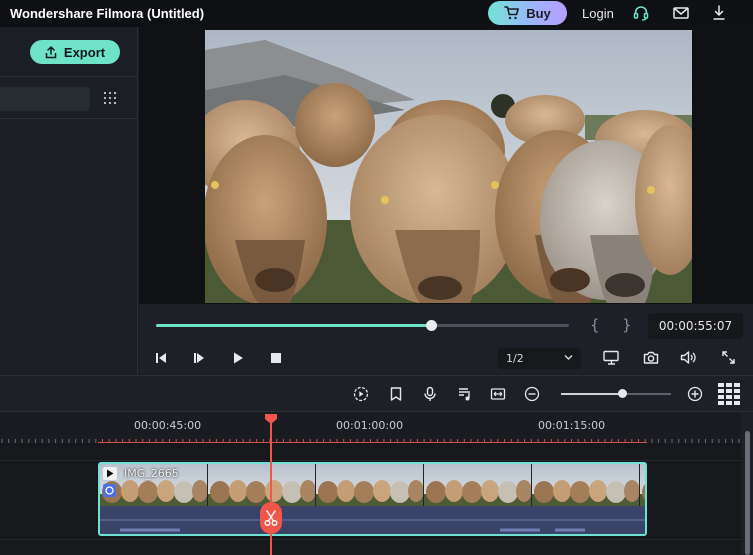 The width and height of the screenshot is (753, 555). What do you see at coordinates (293, 325) in the screenshot?
I see `progress-fill` at bounding box center [293, 325].